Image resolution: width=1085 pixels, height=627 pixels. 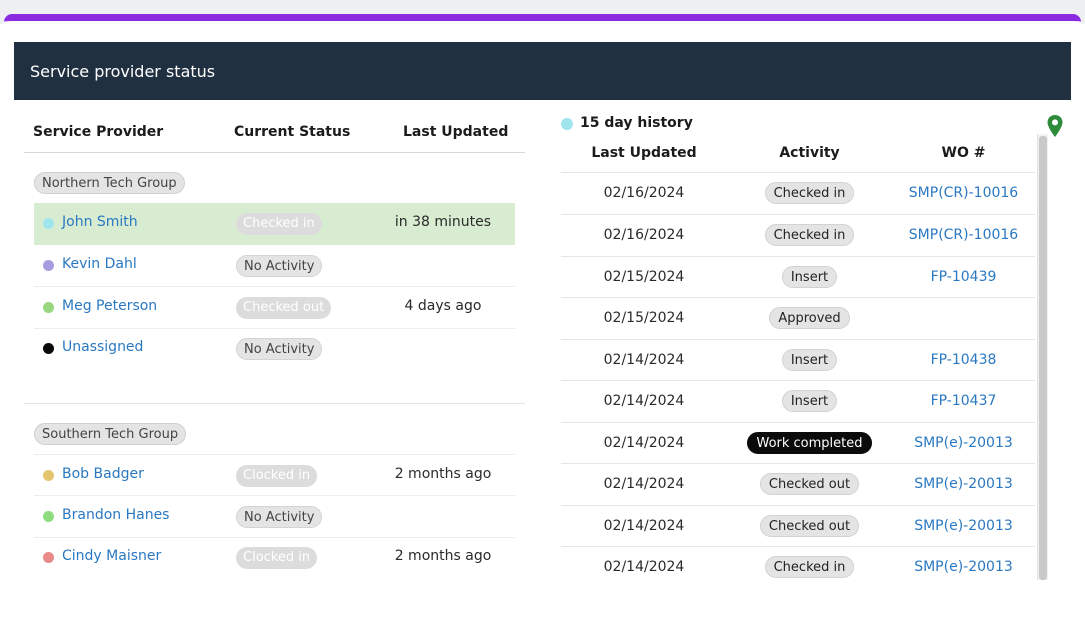 What do you see at coordinates (102, 347) in the screenshot?
I see `provider-name-link: Unassigned` at bounding box center [102, 347].